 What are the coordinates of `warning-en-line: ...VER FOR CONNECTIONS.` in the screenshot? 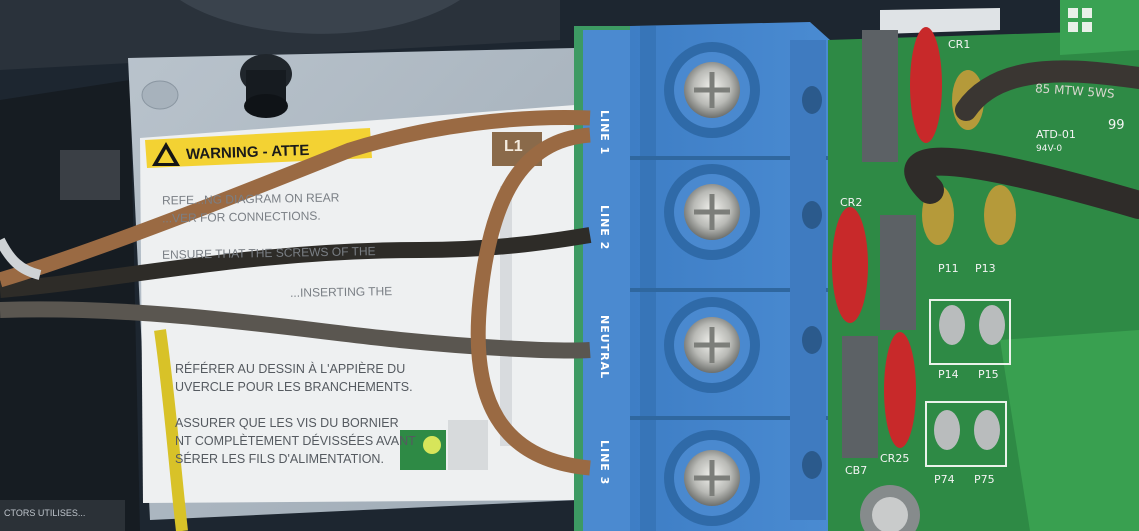 It's located at (241, 217).